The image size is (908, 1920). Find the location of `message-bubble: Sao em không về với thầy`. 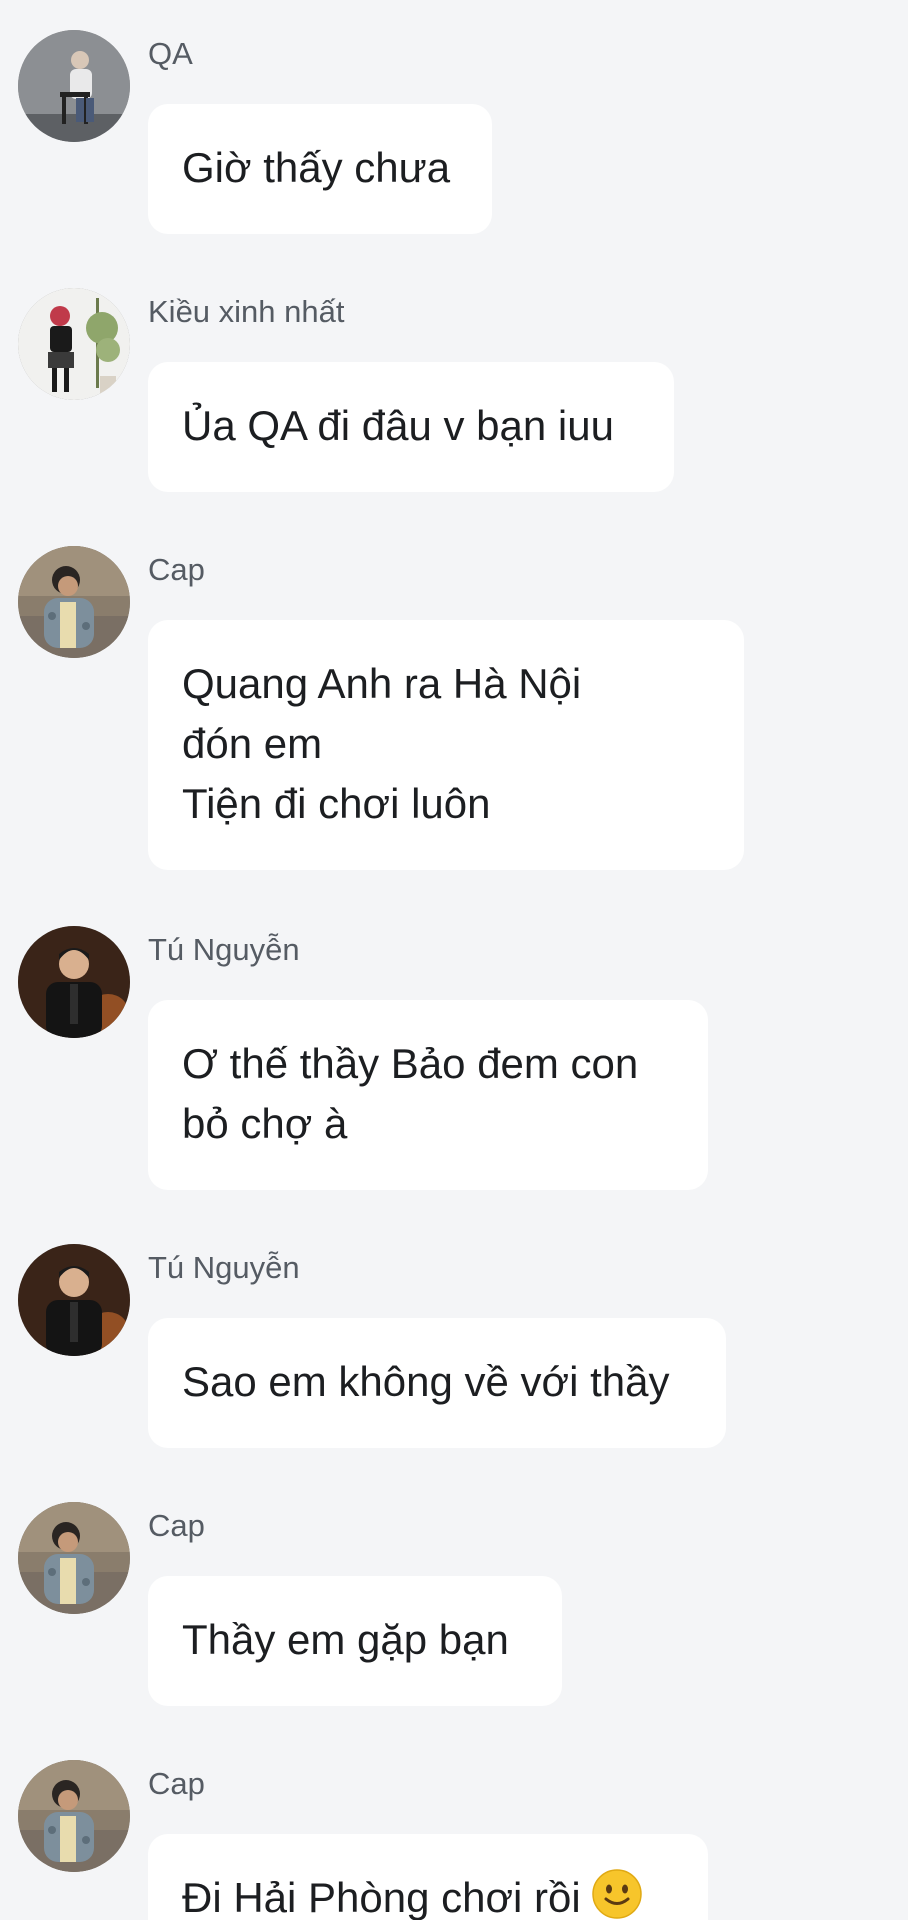

message-bubble: Sao em không về với thầy is located at coordinates (437, 1383).